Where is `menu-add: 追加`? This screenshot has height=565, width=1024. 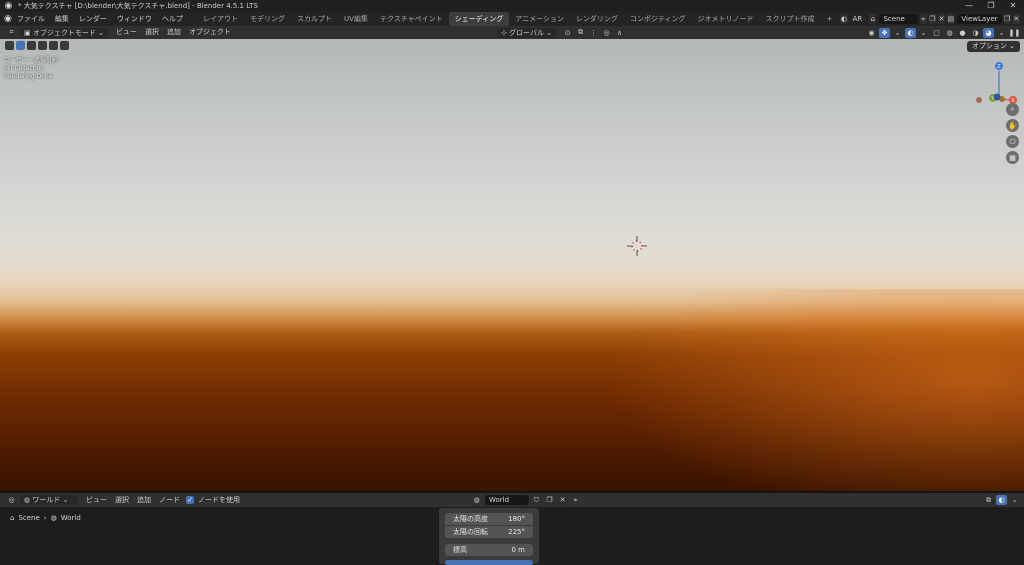
menu-add: 追加 is located at coordinates (174, 32).